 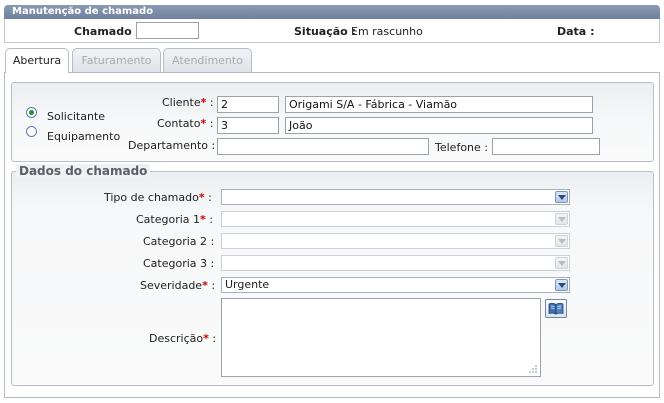 What do you see at coordinates (533, 369) in the screenshot?
I see `resize-grip-icon` at bounding box center [533, 369].